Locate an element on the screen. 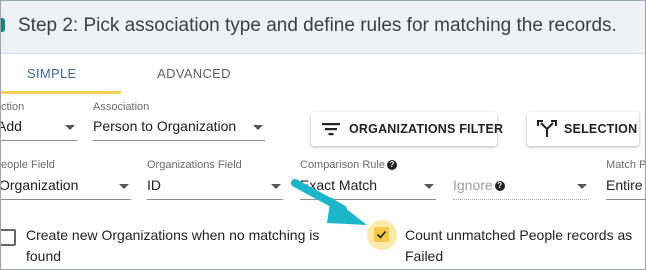 This screenshot has width=646, height=270. ignore-text: Ignore is located at coordinates (473, 185).